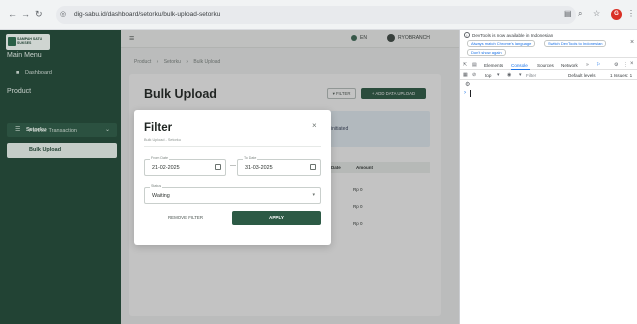 The image size is (637, 324). Describe the element at coordinates (474, 75) in the screenshot. I see `clear-console-icon: ⊘` at that location.